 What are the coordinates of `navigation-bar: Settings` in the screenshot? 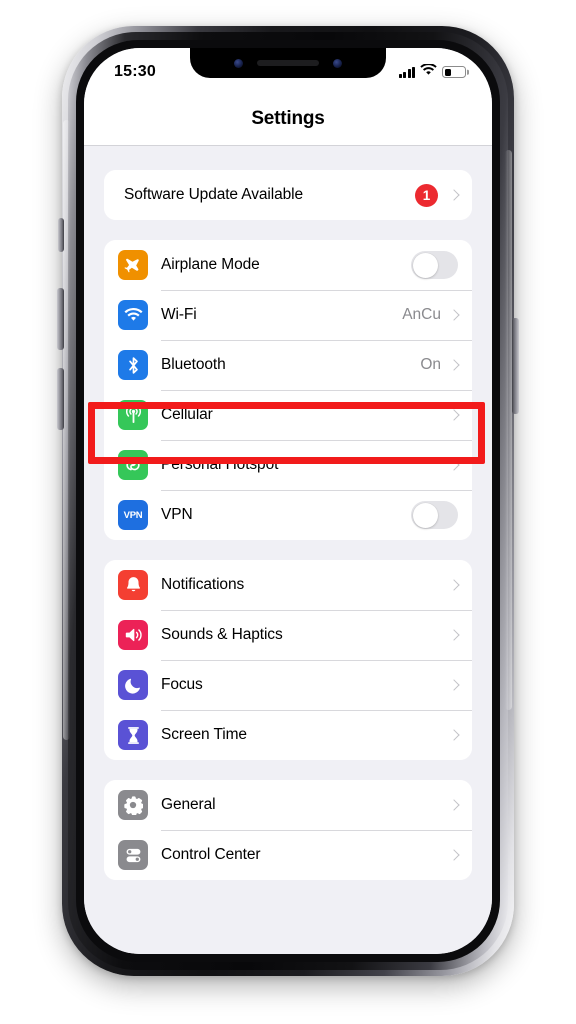 It's located at (288, 119).